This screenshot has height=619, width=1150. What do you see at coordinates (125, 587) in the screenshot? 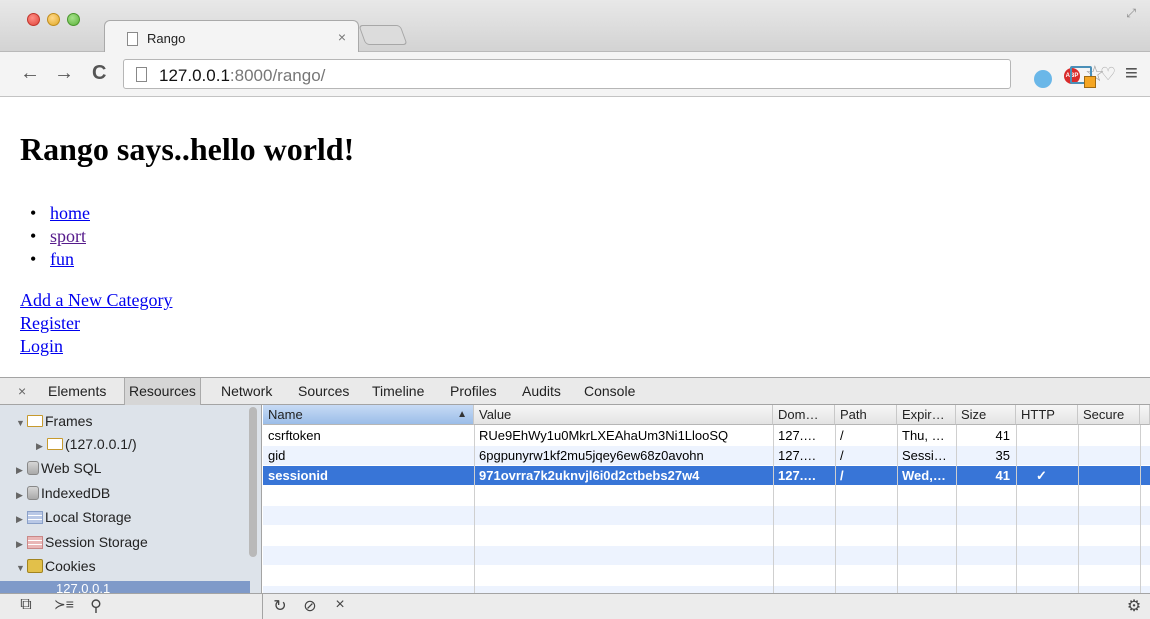
I see `tree-cookie-host: 127.0.0.1` at bounding box center [125, 587].